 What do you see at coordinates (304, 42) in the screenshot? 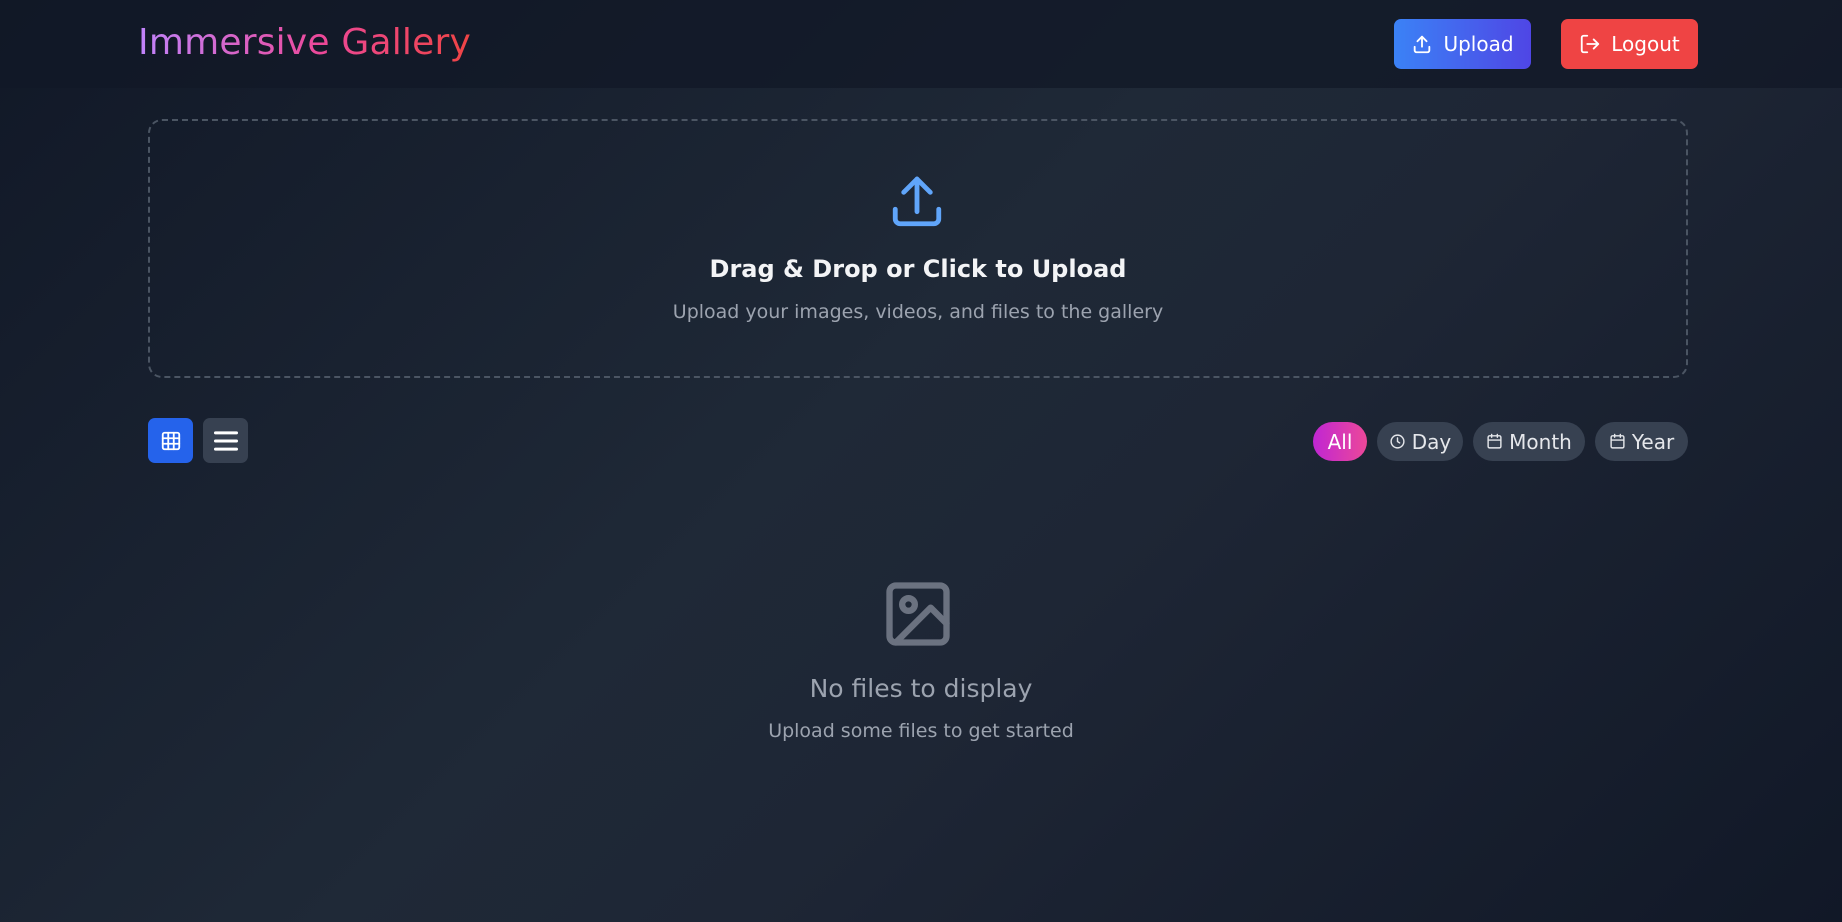
I see `app-title: Immersive Gallery` at bounding box center [304, 42].